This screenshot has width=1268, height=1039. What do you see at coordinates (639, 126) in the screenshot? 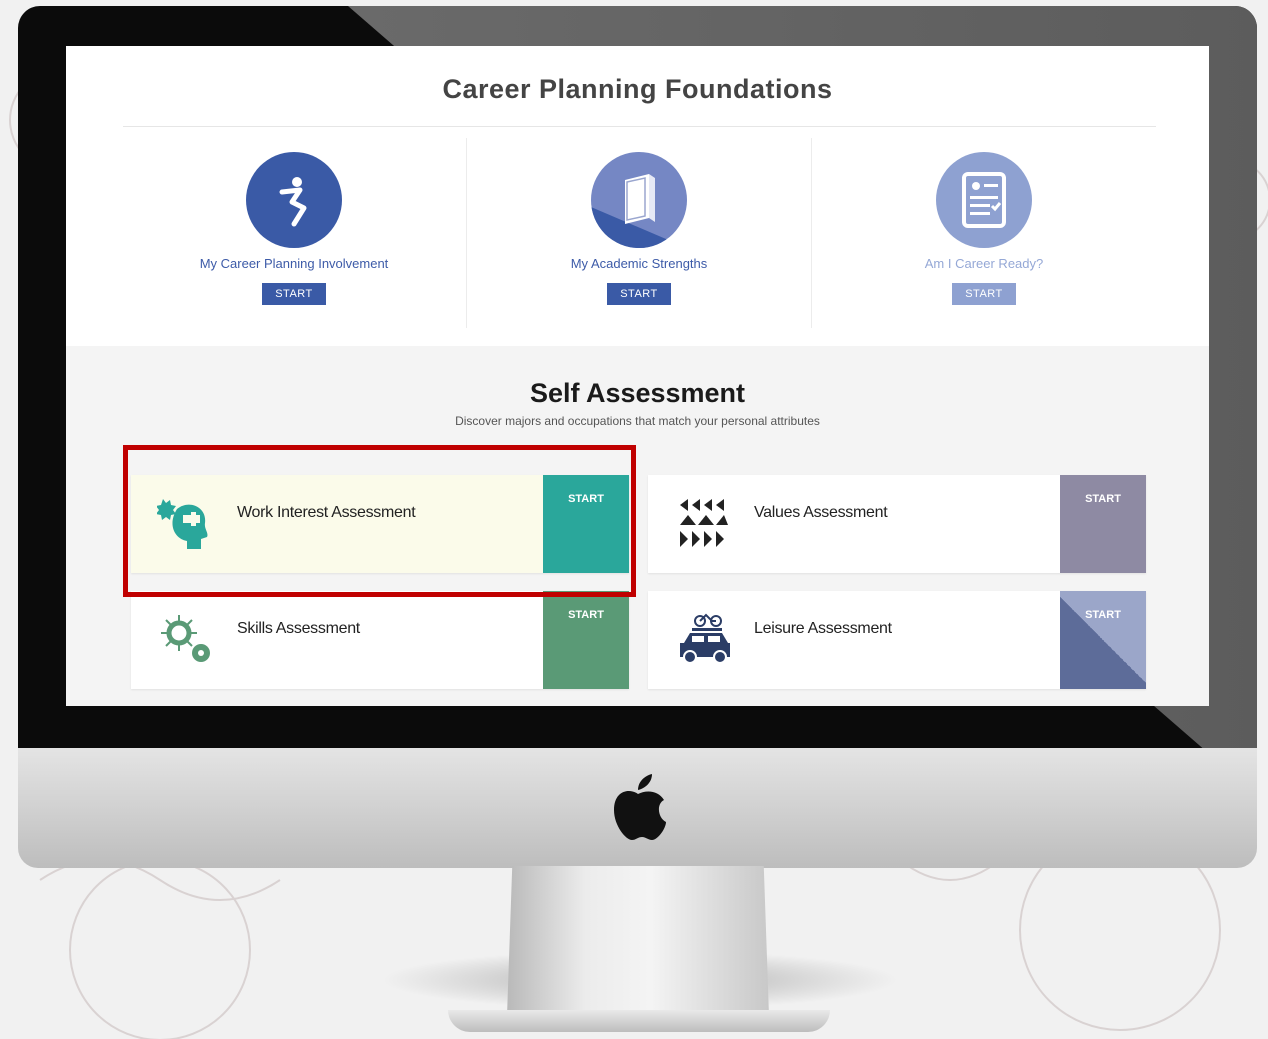
I see `title-divider` at bounding box center [639, 126].